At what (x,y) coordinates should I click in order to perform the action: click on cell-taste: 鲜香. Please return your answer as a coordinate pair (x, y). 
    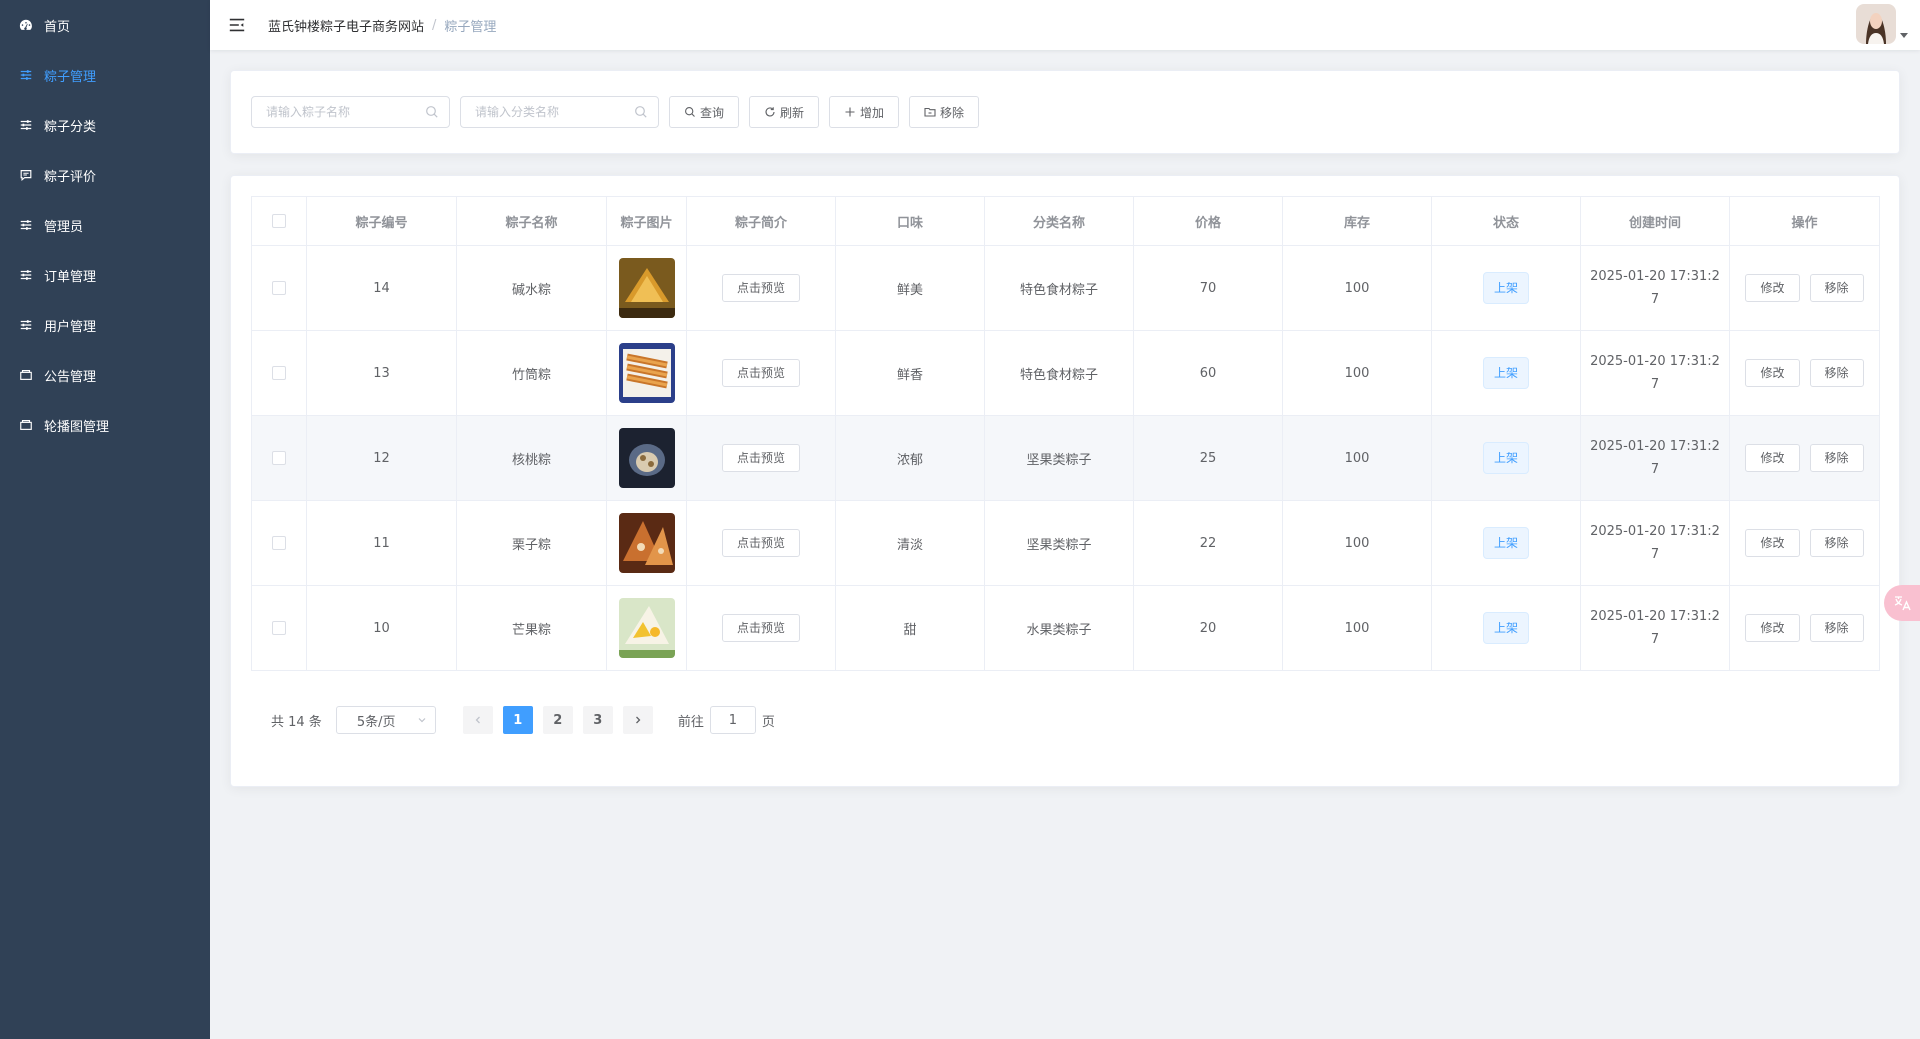
    Looking at the image, I should click on (910, 373).